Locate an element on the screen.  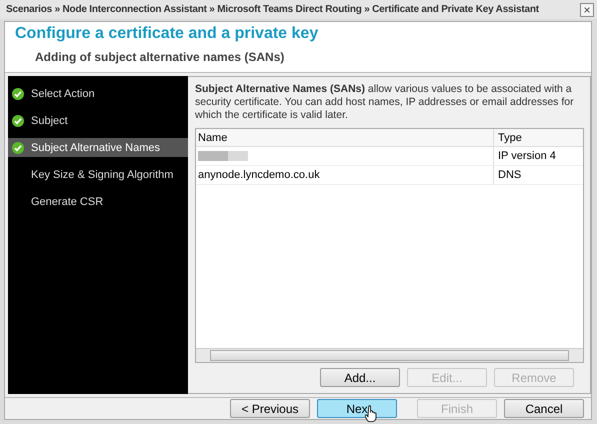
close-button: × is located at coordinates (587, 9).